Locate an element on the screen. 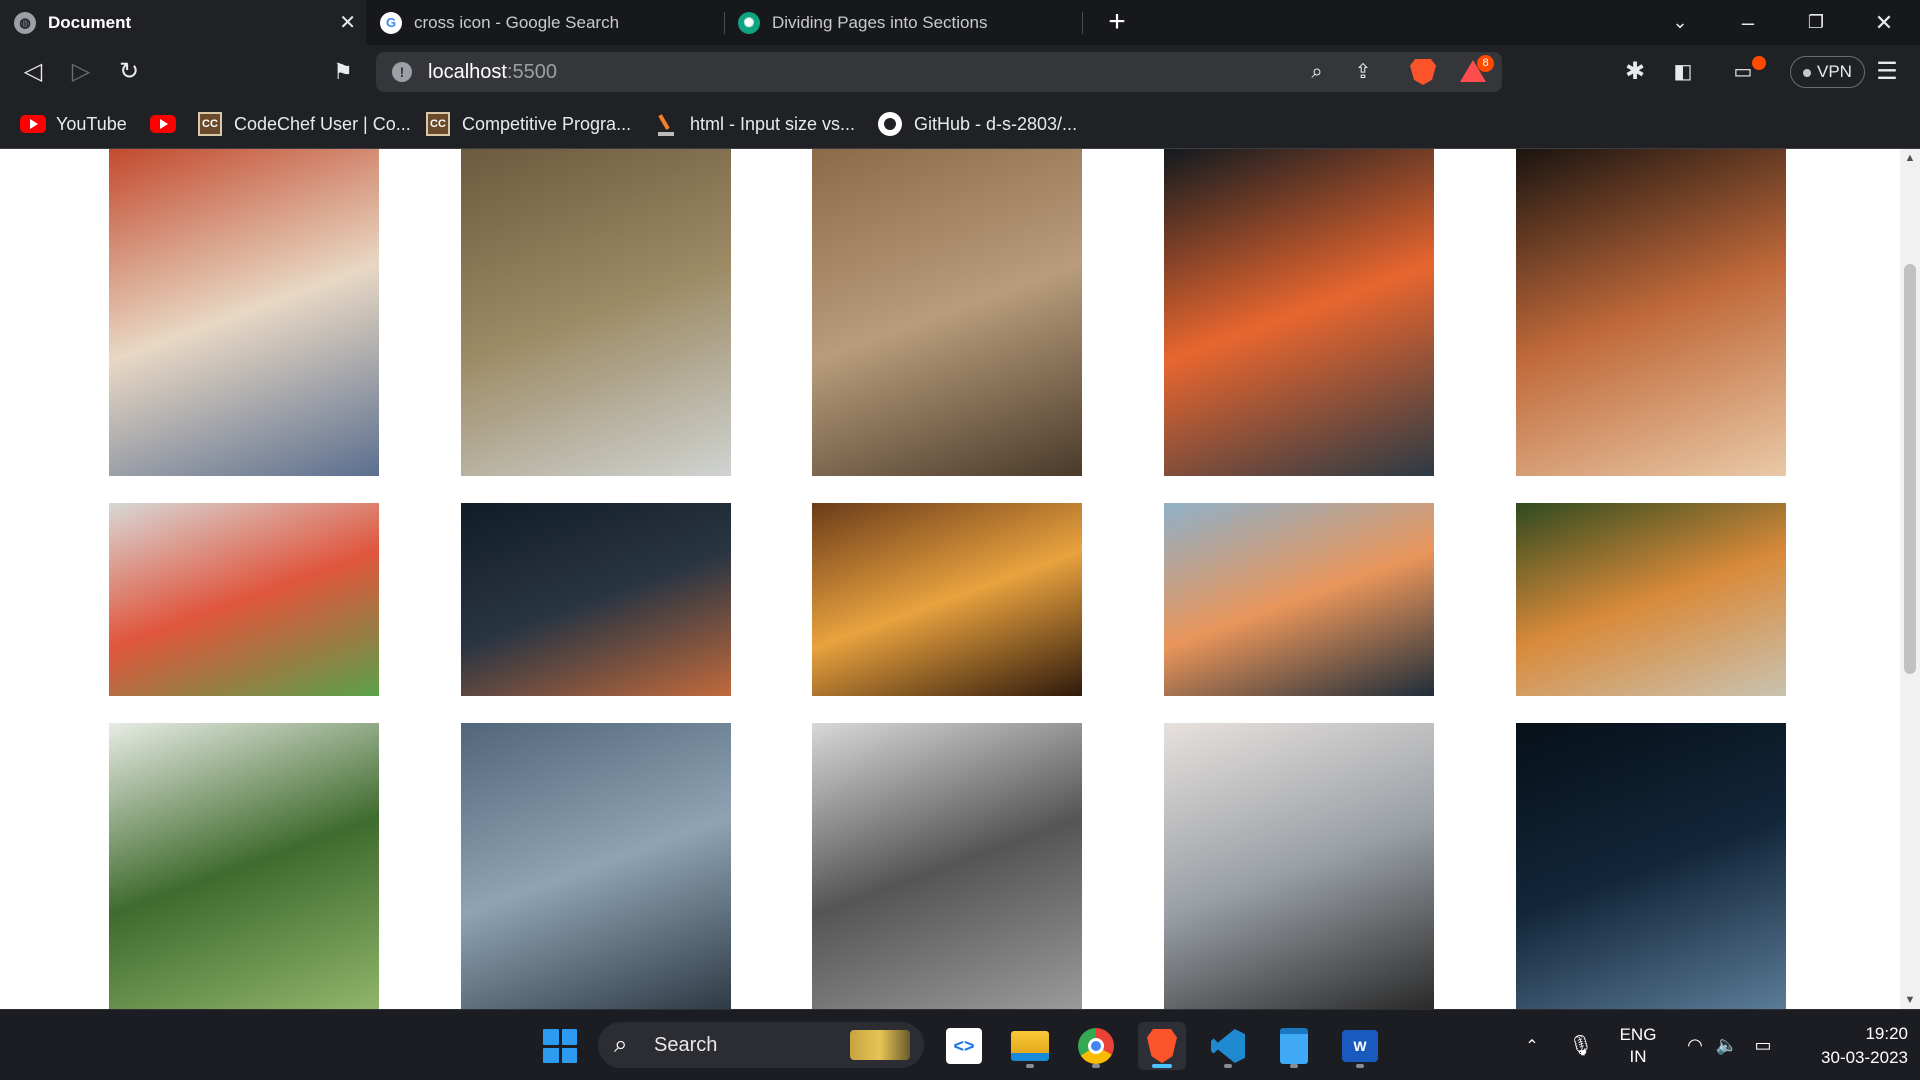  reload-button: ↻ is located at coordinates (129, 72).